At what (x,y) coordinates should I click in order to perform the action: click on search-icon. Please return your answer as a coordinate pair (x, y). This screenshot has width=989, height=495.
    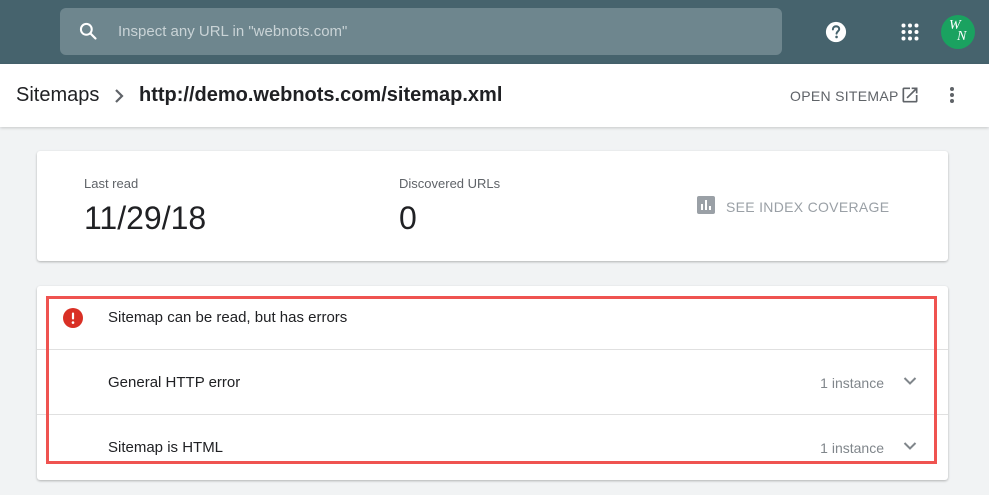
    Looking at the image, I should click on (88, 31).